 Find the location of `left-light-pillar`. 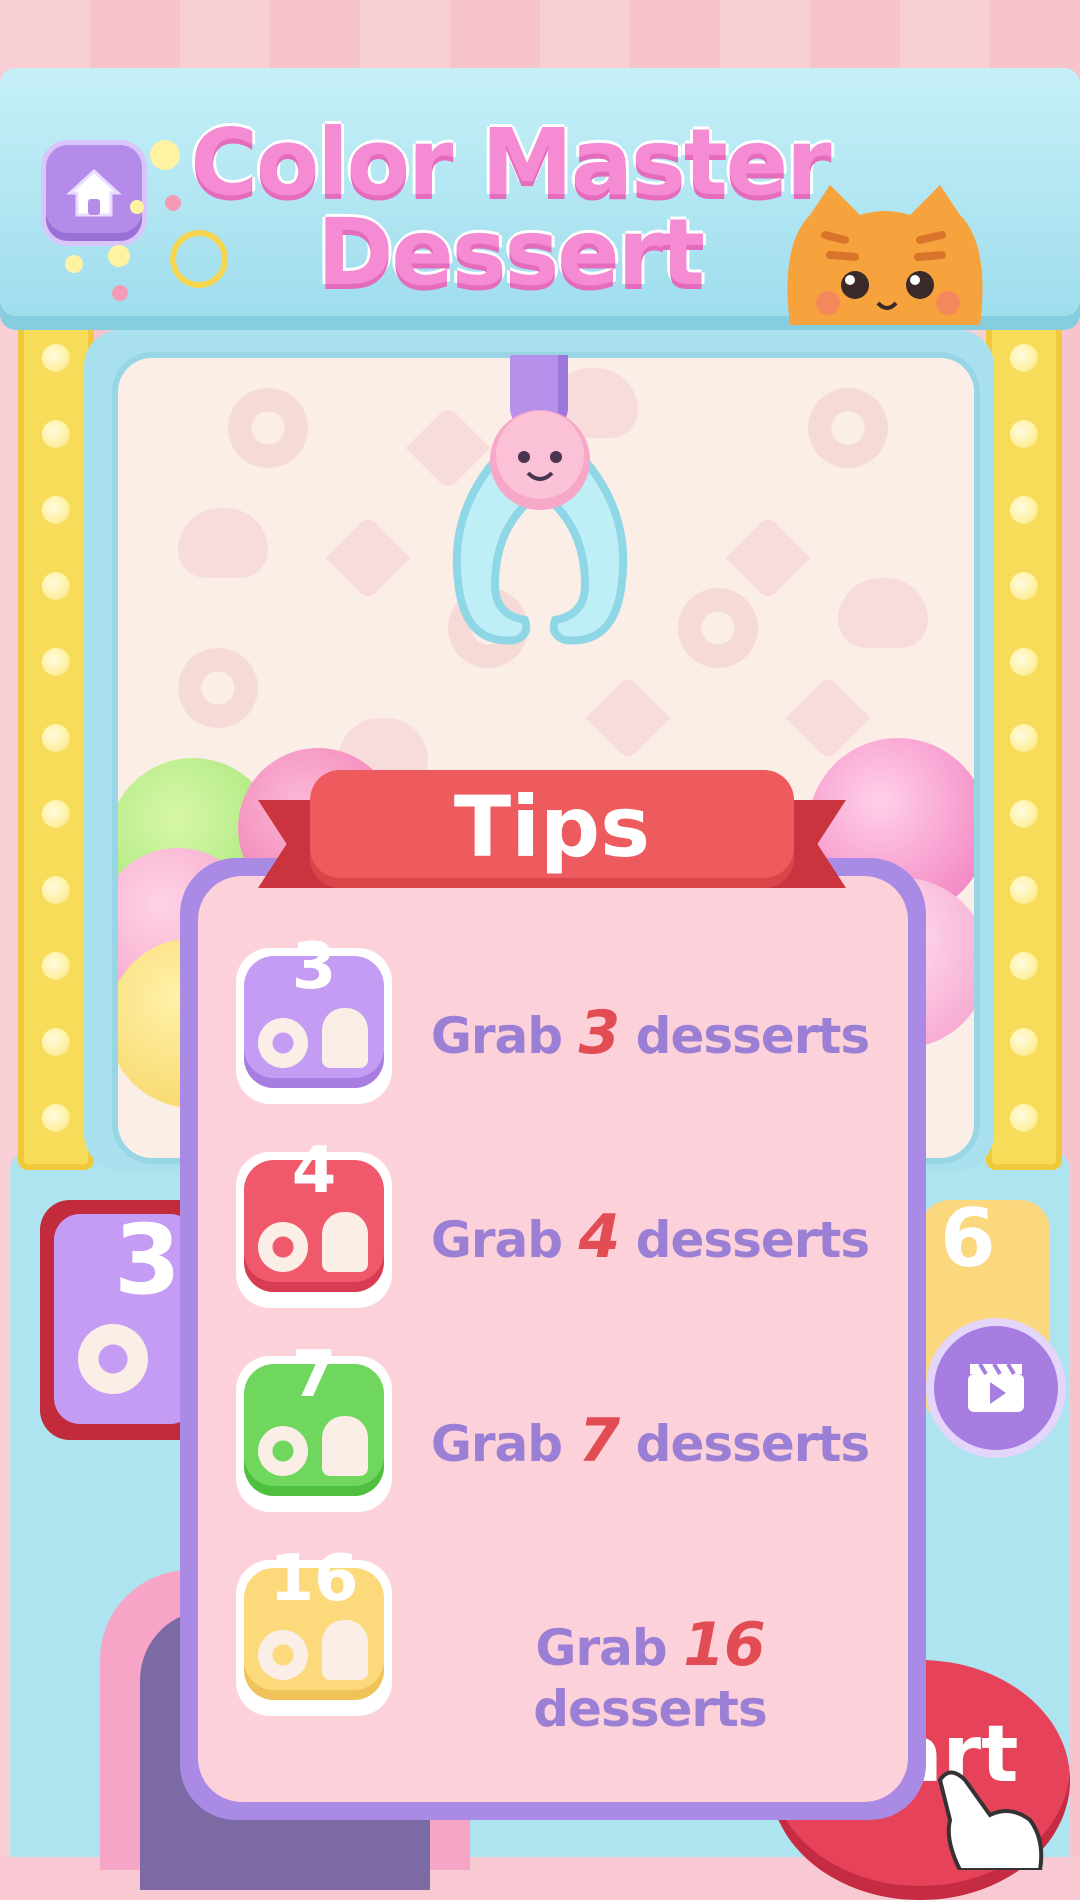

left-light-pillar is located at coordinates (56, 745).